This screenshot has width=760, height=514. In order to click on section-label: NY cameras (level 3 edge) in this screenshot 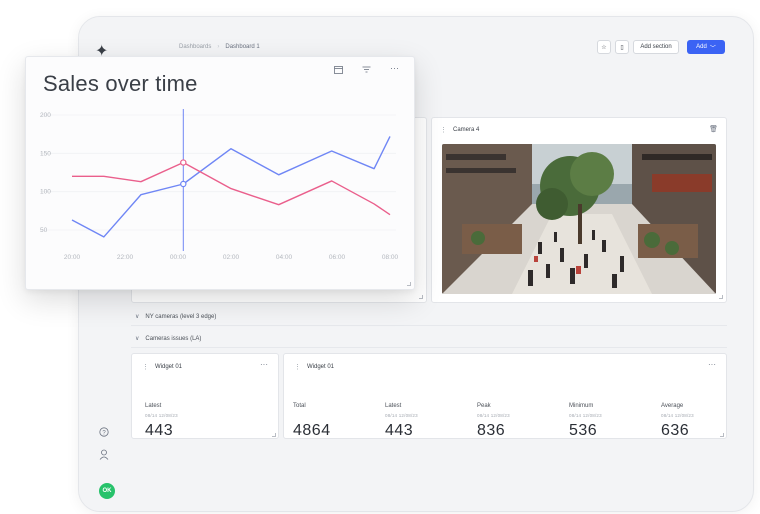, I will do `click(181, 316)`.